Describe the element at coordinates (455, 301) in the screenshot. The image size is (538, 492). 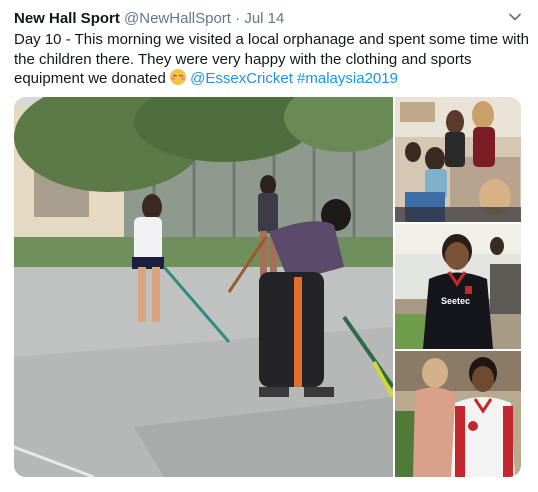
I see `shirt-sponsor-text: Seetec` at that location.